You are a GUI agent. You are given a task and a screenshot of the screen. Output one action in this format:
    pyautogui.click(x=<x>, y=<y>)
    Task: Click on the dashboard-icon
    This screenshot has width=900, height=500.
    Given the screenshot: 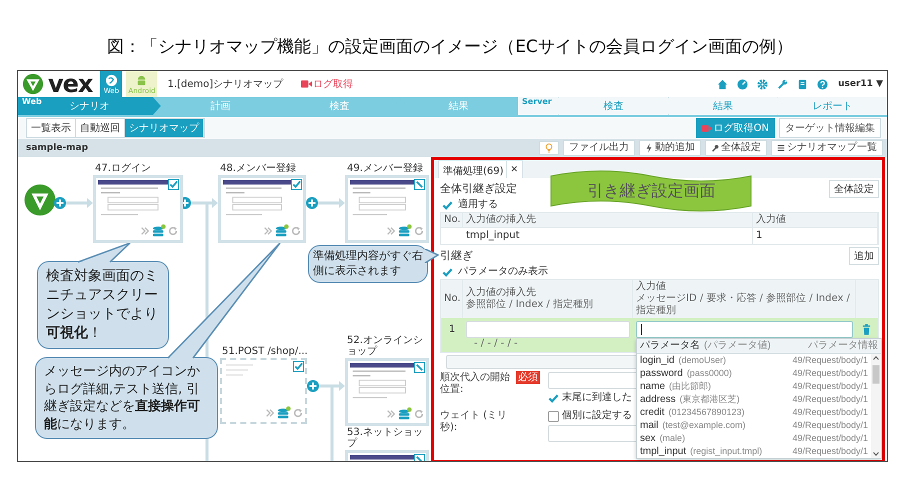 What is the action you would take?
    pyautogui.click(x=742, y=84)
    